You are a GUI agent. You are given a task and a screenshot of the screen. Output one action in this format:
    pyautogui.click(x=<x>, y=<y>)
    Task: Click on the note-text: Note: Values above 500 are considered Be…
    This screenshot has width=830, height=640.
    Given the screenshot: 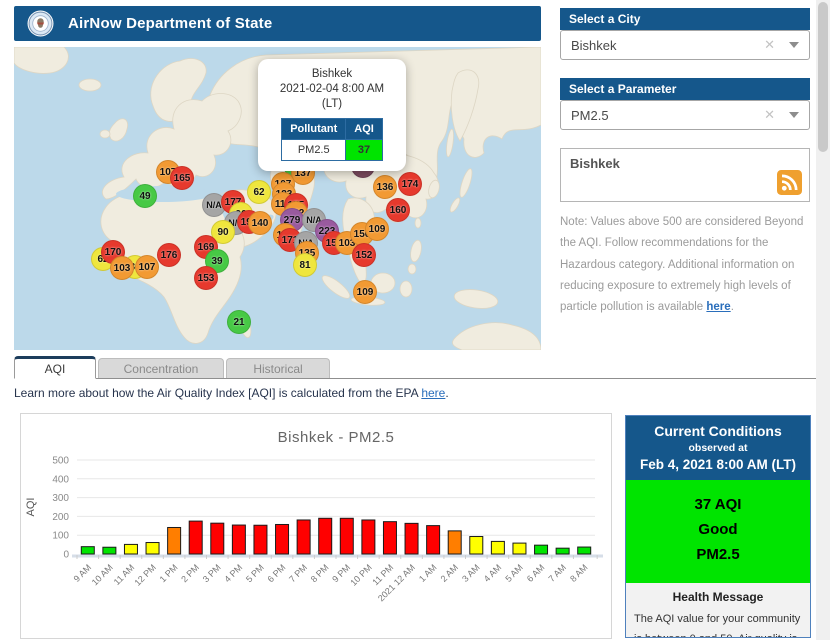 What is the action you would take?
    pyautogui.click(x=682, y=265)
    